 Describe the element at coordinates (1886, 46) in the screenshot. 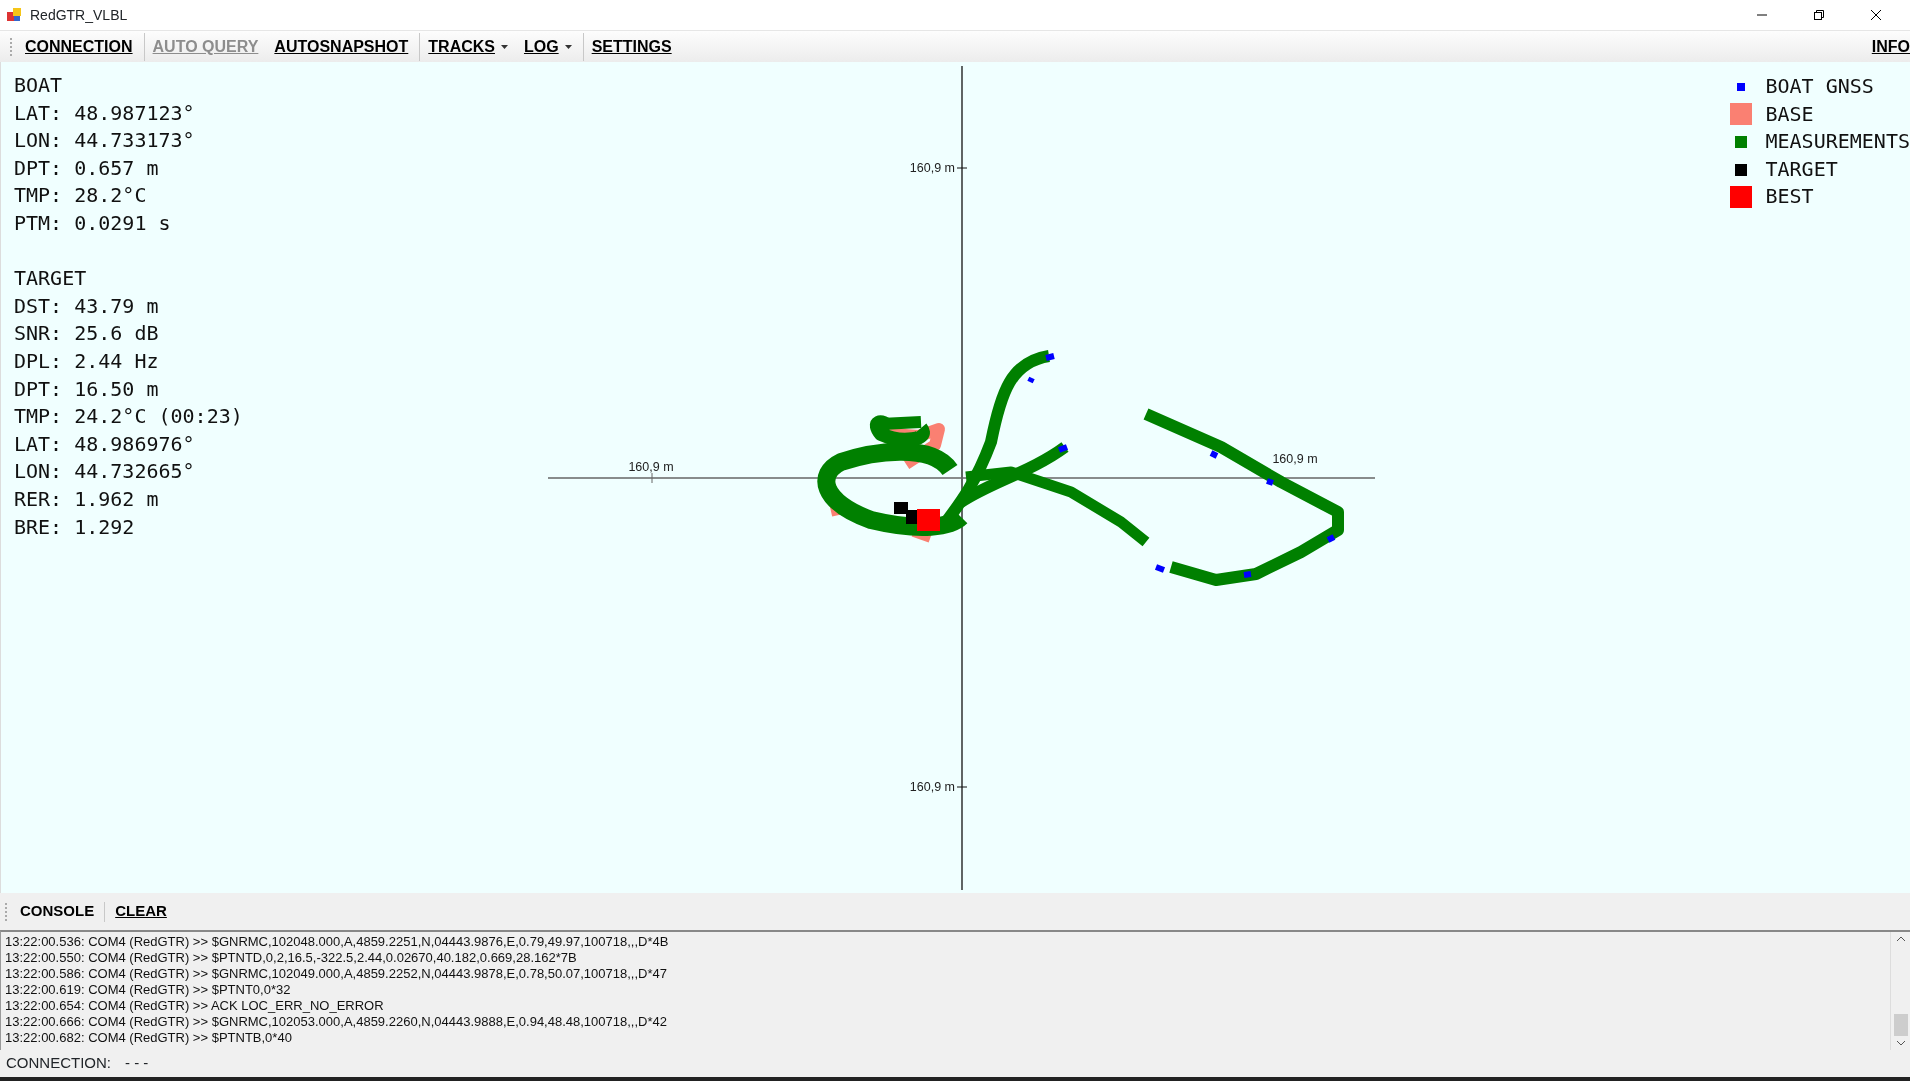

I see `menu-item: INFO` at that location.